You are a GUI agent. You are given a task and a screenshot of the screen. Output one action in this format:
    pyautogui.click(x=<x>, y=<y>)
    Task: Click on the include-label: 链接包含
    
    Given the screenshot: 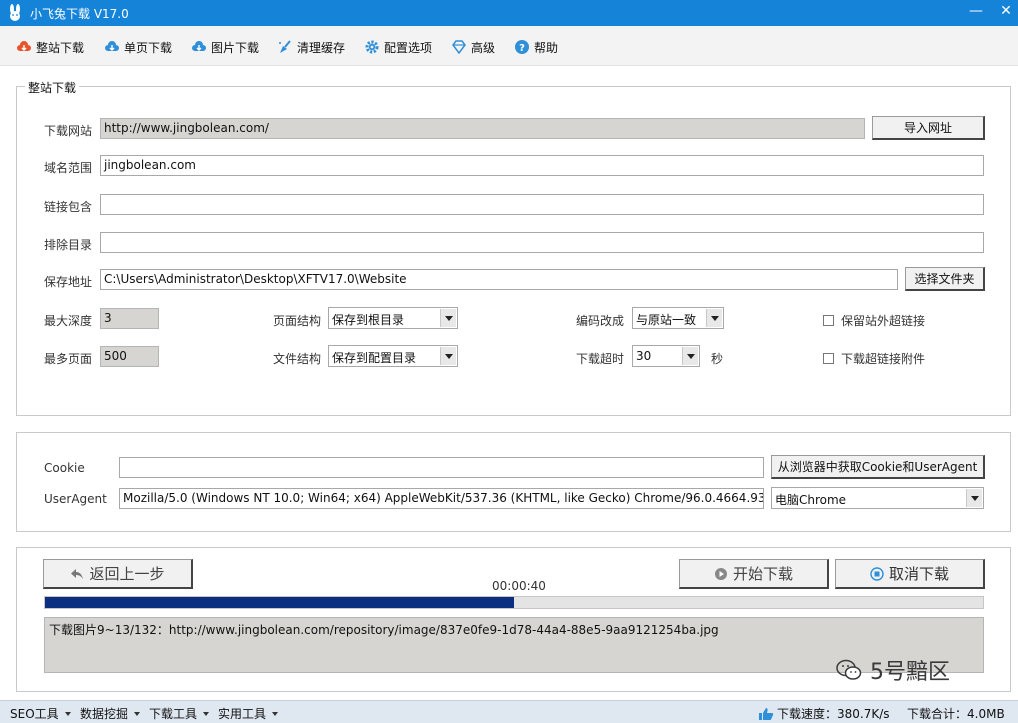 What is the action you would take?
    pyautogui.click(x=68, y=207)
    